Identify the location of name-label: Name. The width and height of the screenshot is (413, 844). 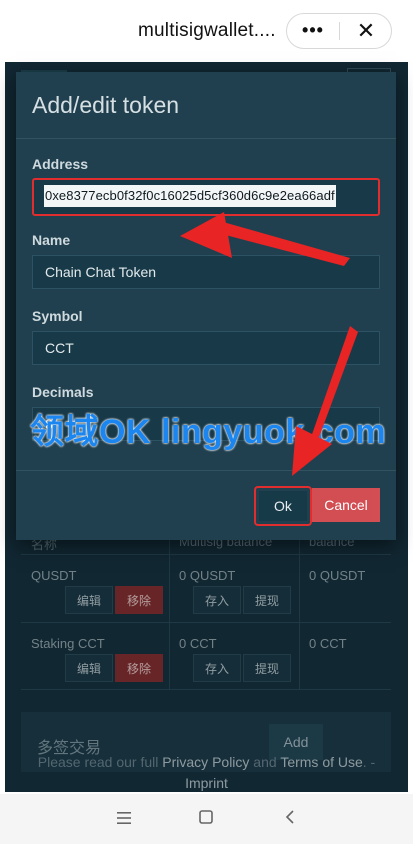
(51, 240).